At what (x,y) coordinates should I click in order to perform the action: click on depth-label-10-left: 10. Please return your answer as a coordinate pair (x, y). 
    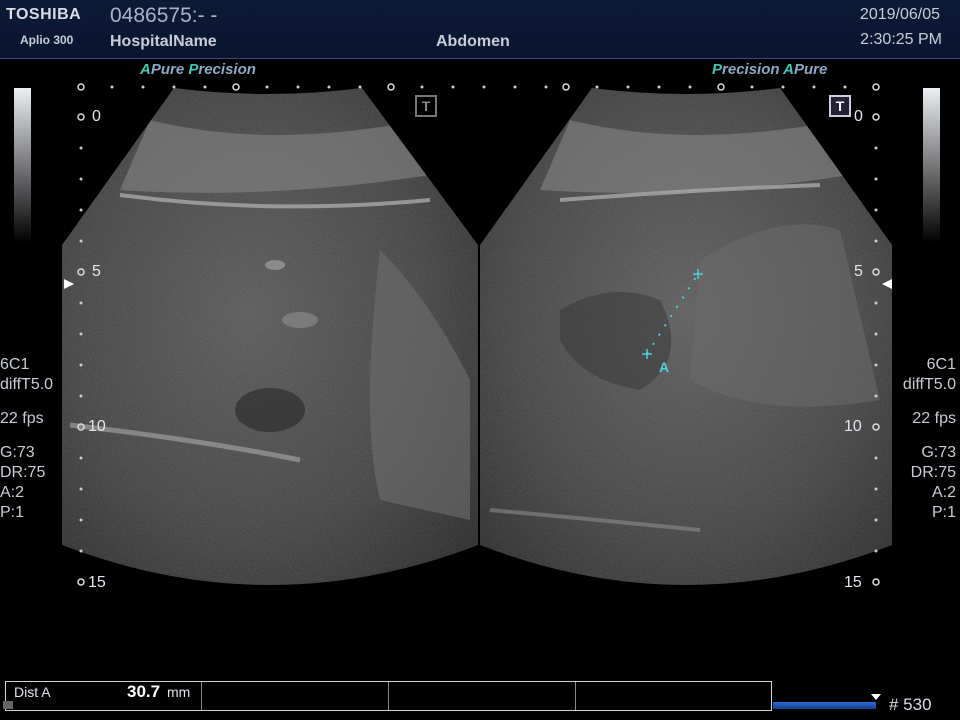
    Looking at the image, I should click on (97, 426).